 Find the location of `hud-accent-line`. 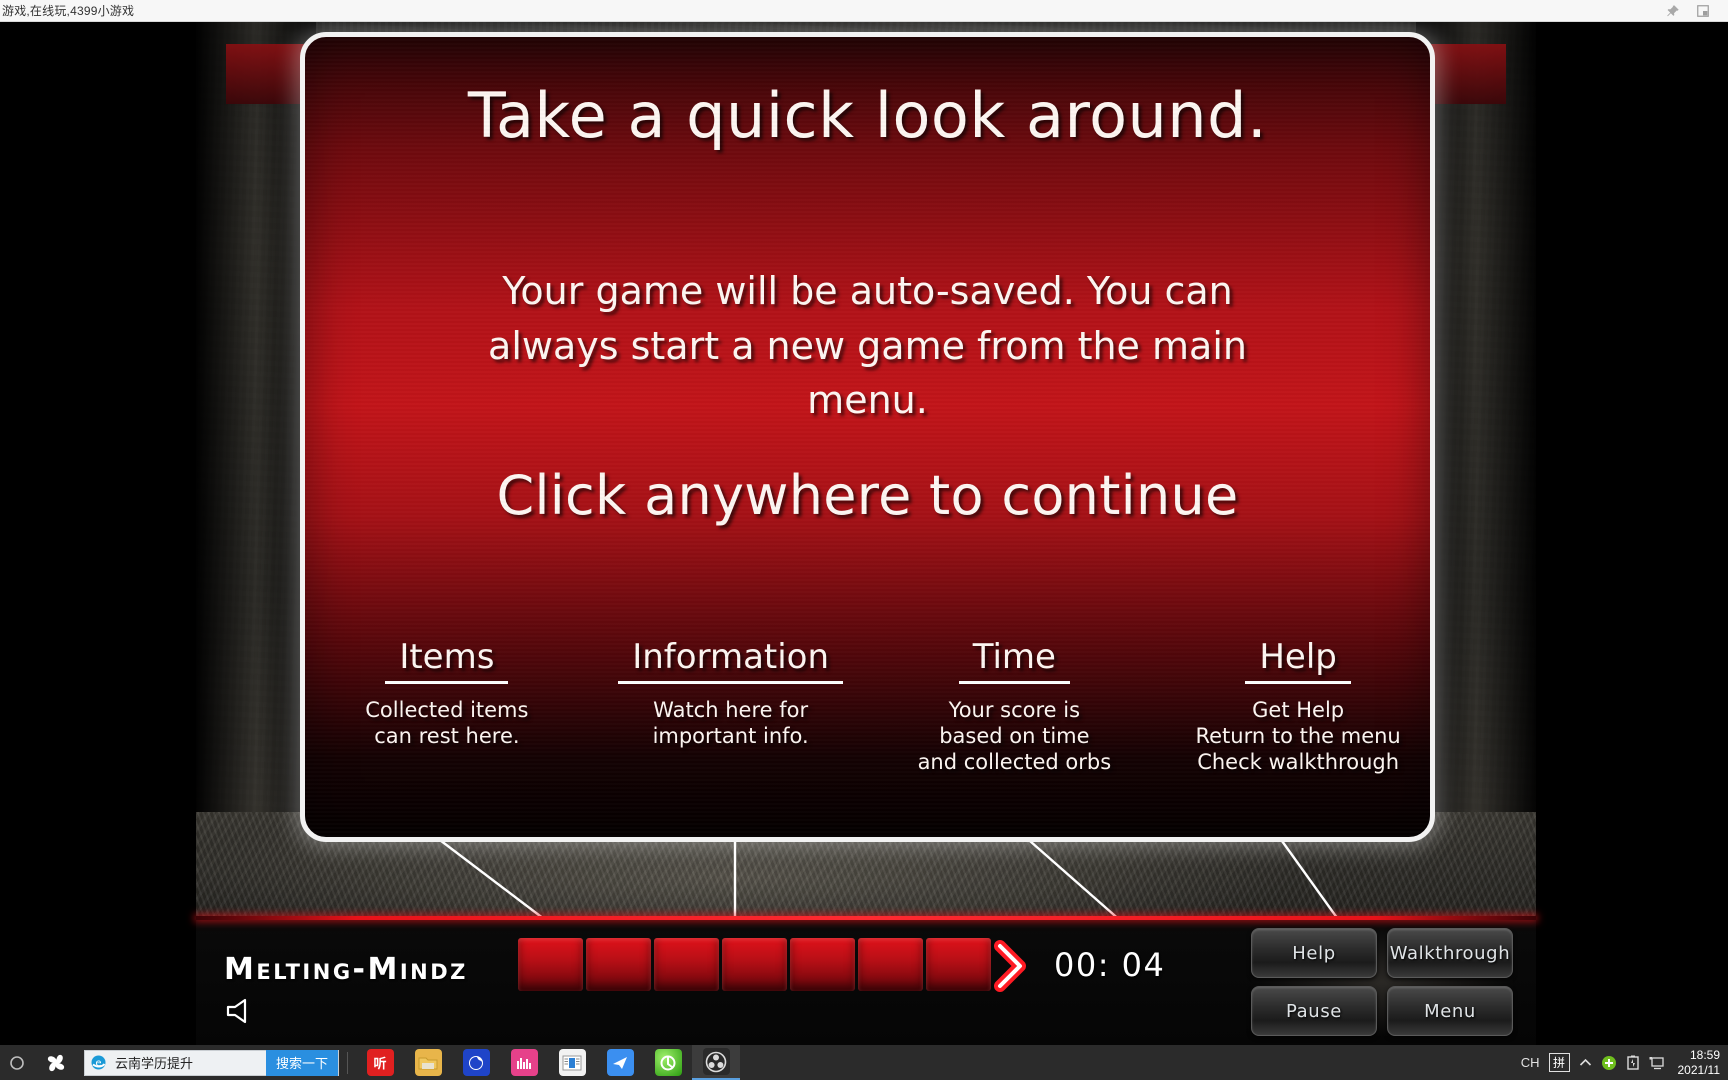

hud-accent-line is located at coordinates (866, 918).